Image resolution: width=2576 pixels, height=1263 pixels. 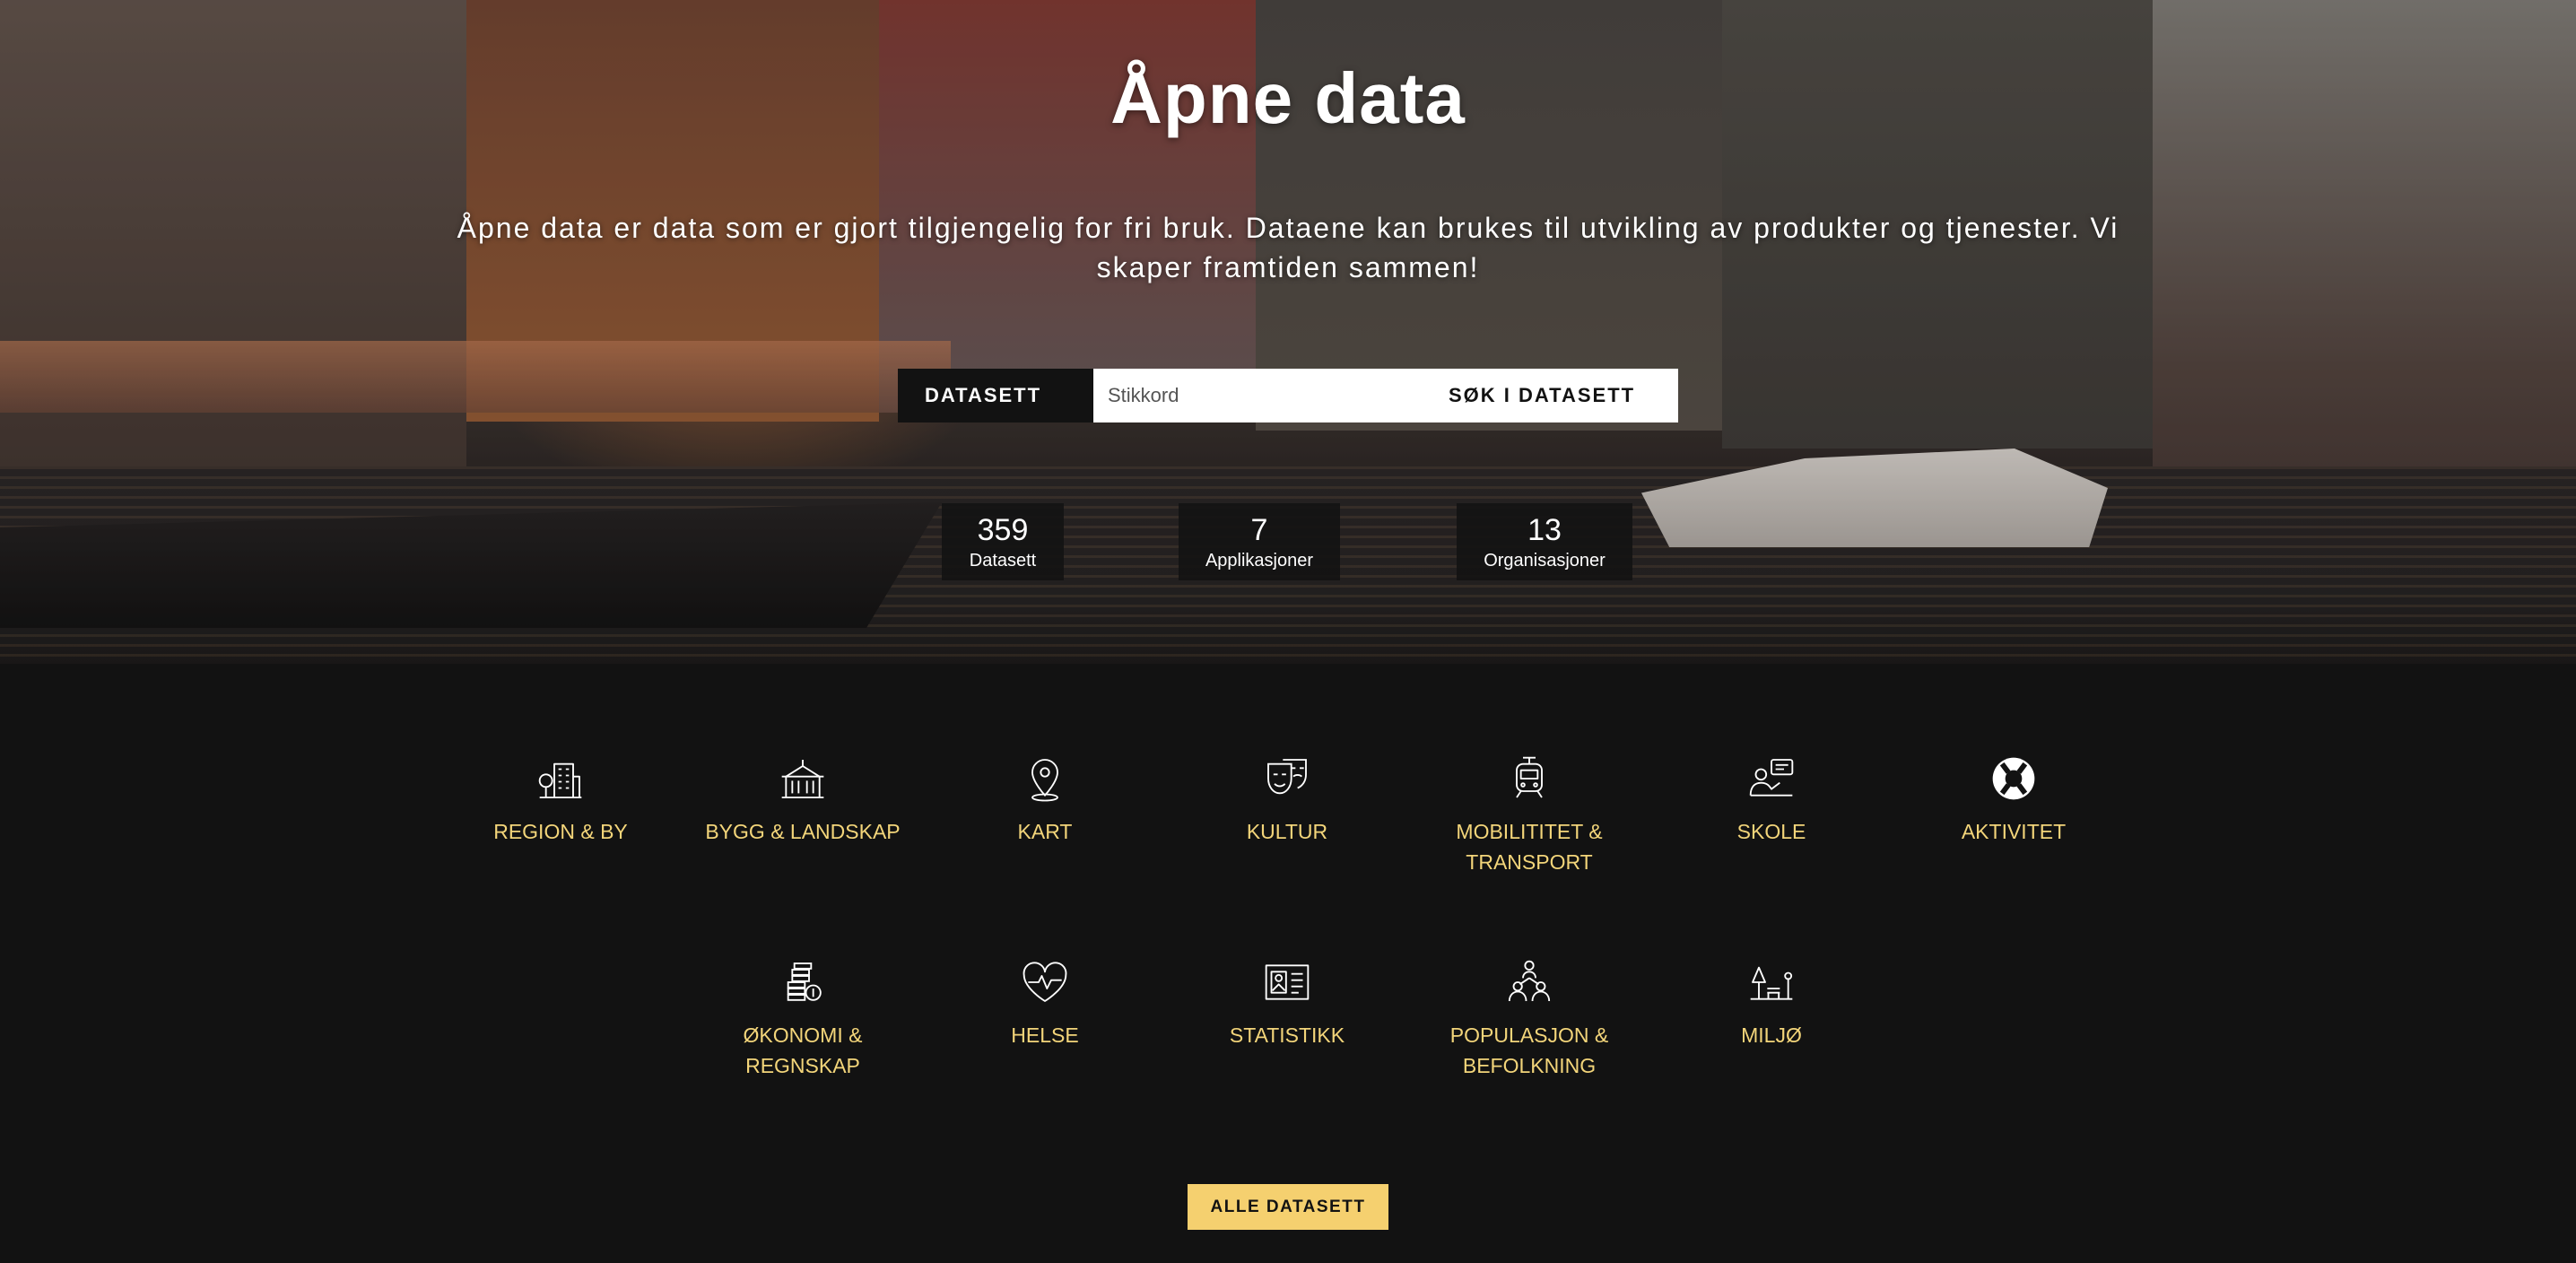 What do you see at coordinates (1264, 395) in the screenshot?
I see `search-input` at bounding box center [1264, 395].